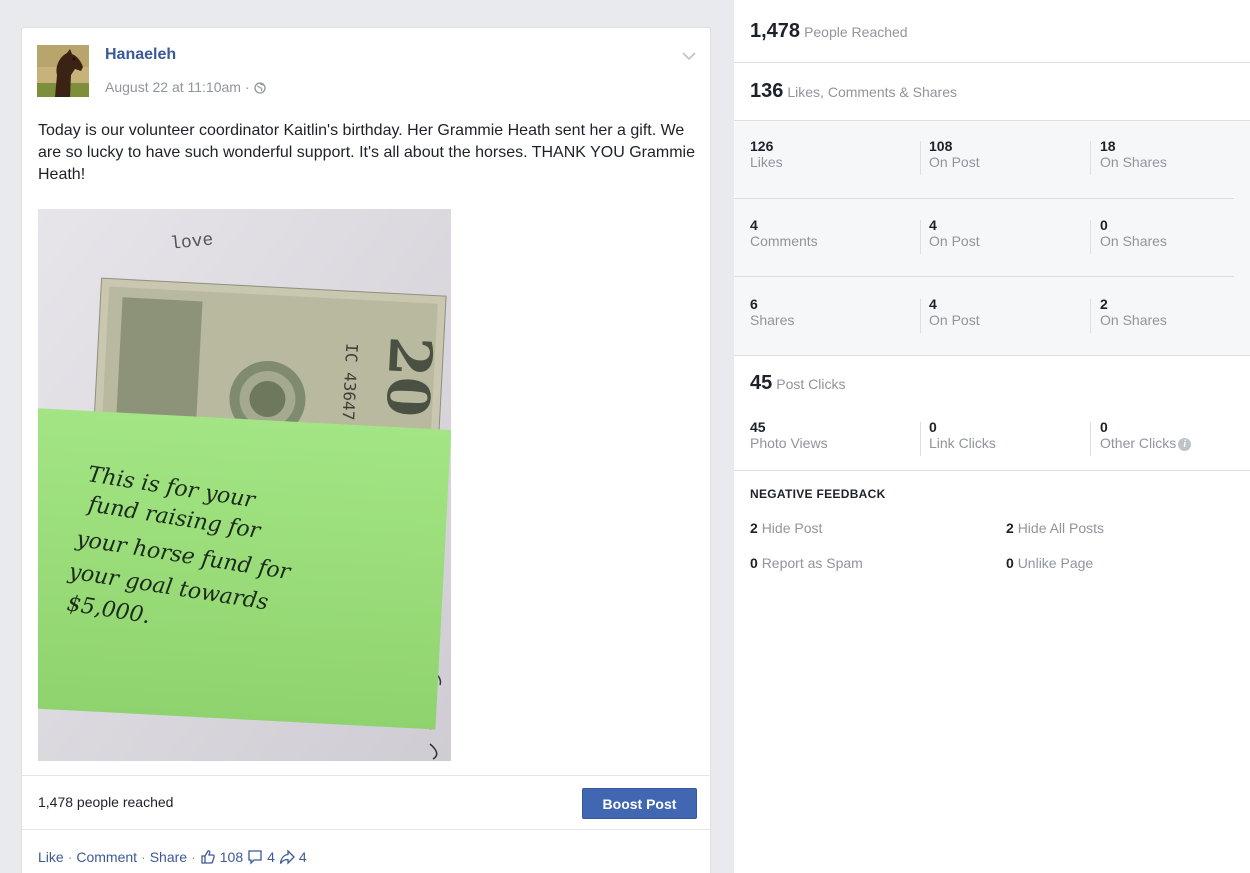 The image size is (1250, 873). I want to click on stat-number: 126, so click(762, 146).